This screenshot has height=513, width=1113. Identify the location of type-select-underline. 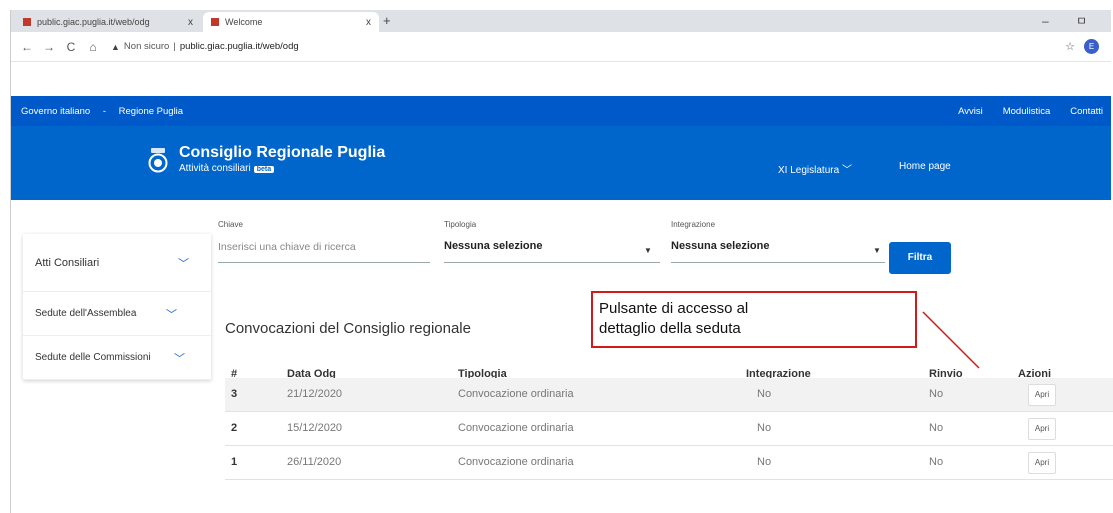
(552, 262).